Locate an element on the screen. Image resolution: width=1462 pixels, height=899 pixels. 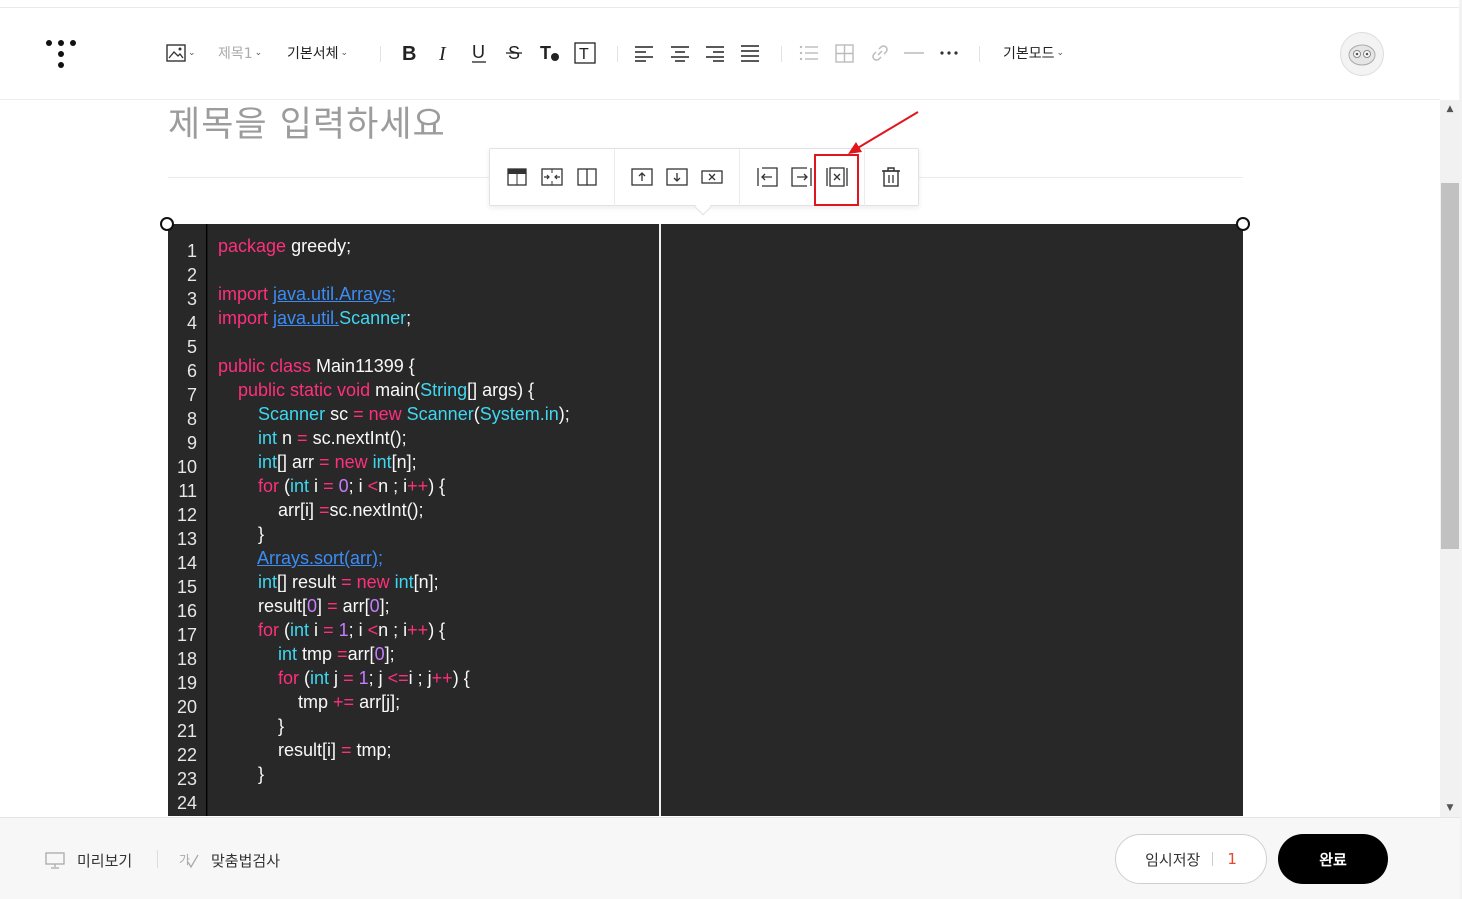
align-justify-button is located at coordinates (750, 53).